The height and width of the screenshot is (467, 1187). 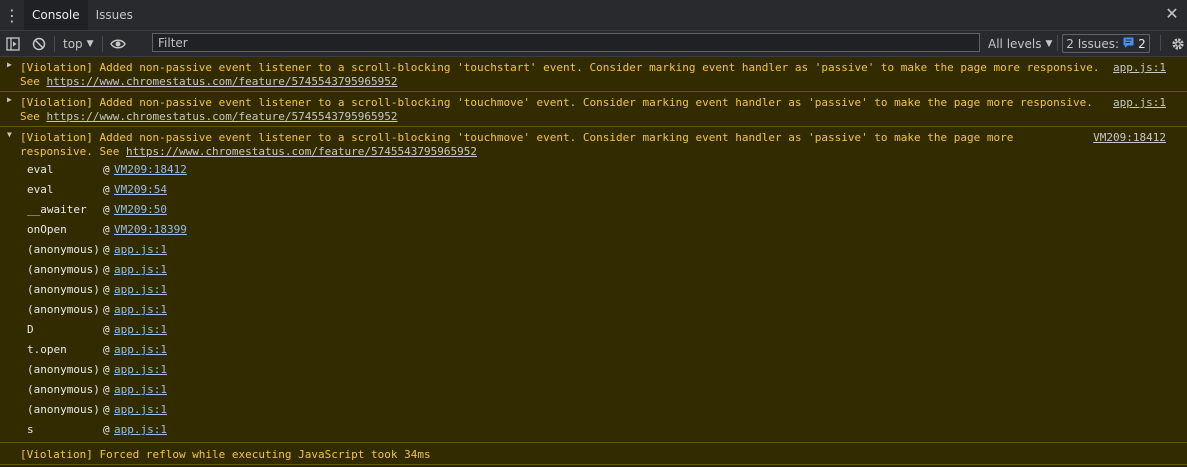 I want to click on gear-icon, so click(x=1177, y=43).